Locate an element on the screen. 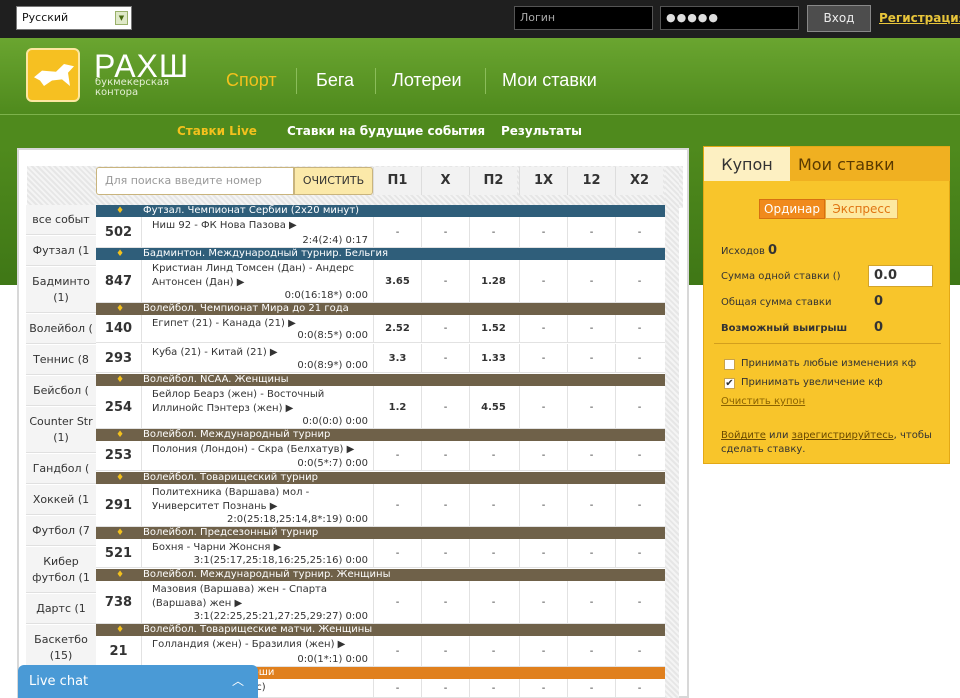 Image resolution: width=960 pixels, height=698 pixels. search-input: Для поиска введите номер is located at coordinates (195, 181).